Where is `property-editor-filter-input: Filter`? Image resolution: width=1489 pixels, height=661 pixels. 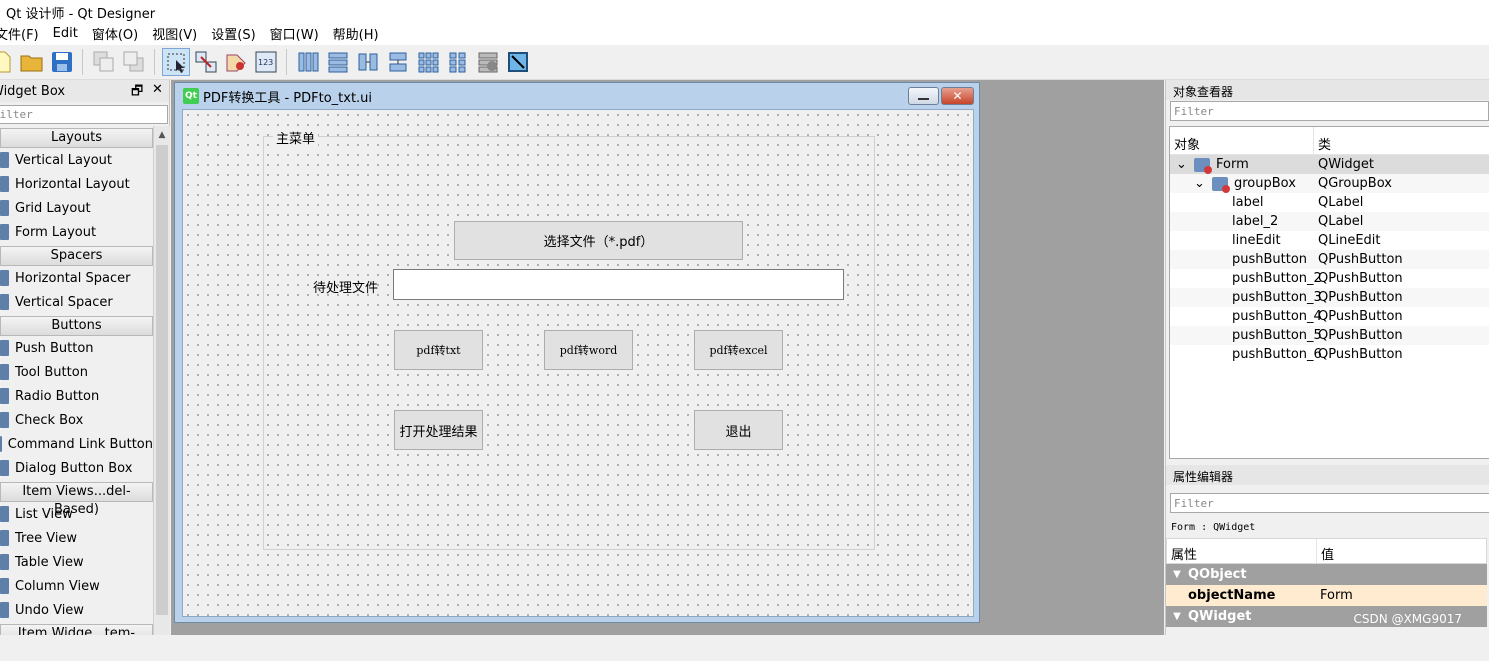 property-editor-filter-input: Filter is located at coordinates (1329, 503).